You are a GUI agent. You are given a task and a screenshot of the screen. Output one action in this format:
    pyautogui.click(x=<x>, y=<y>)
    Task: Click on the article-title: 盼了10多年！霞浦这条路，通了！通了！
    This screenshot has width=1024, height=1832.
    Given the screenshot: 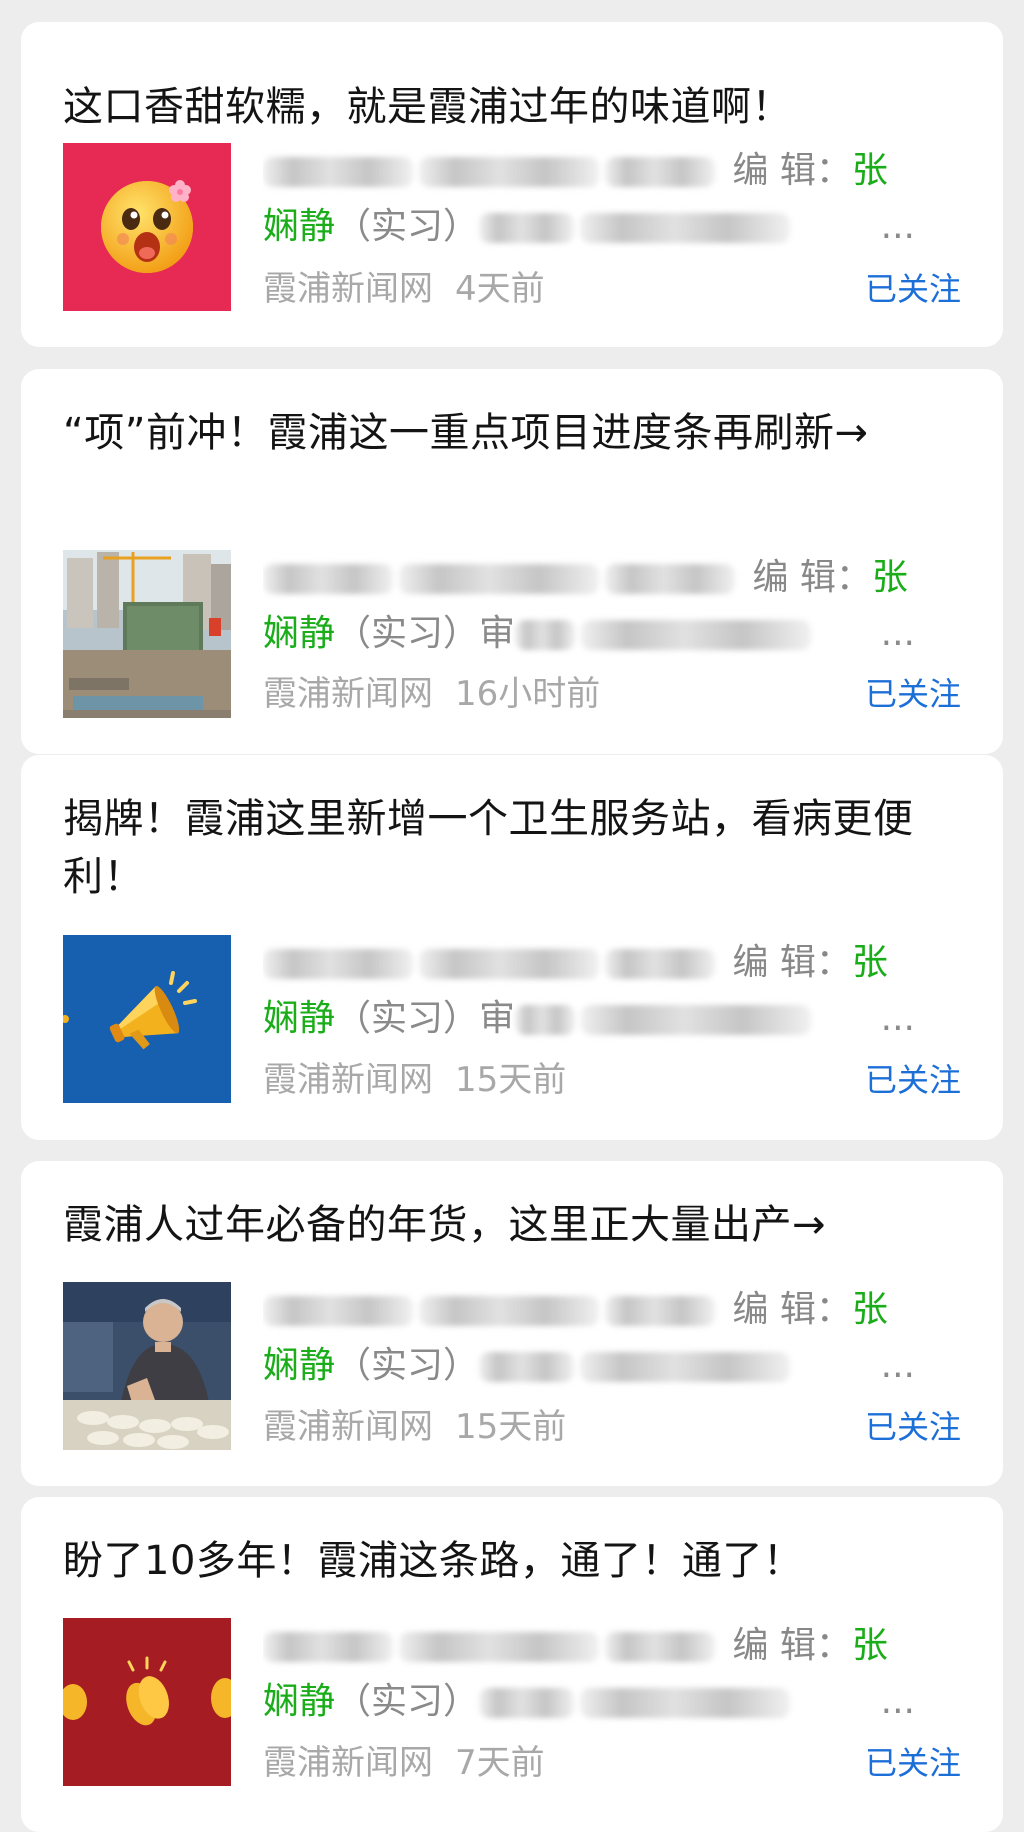 What is the action you would take?
    pyautogui.click(x=504, y=1561)
    